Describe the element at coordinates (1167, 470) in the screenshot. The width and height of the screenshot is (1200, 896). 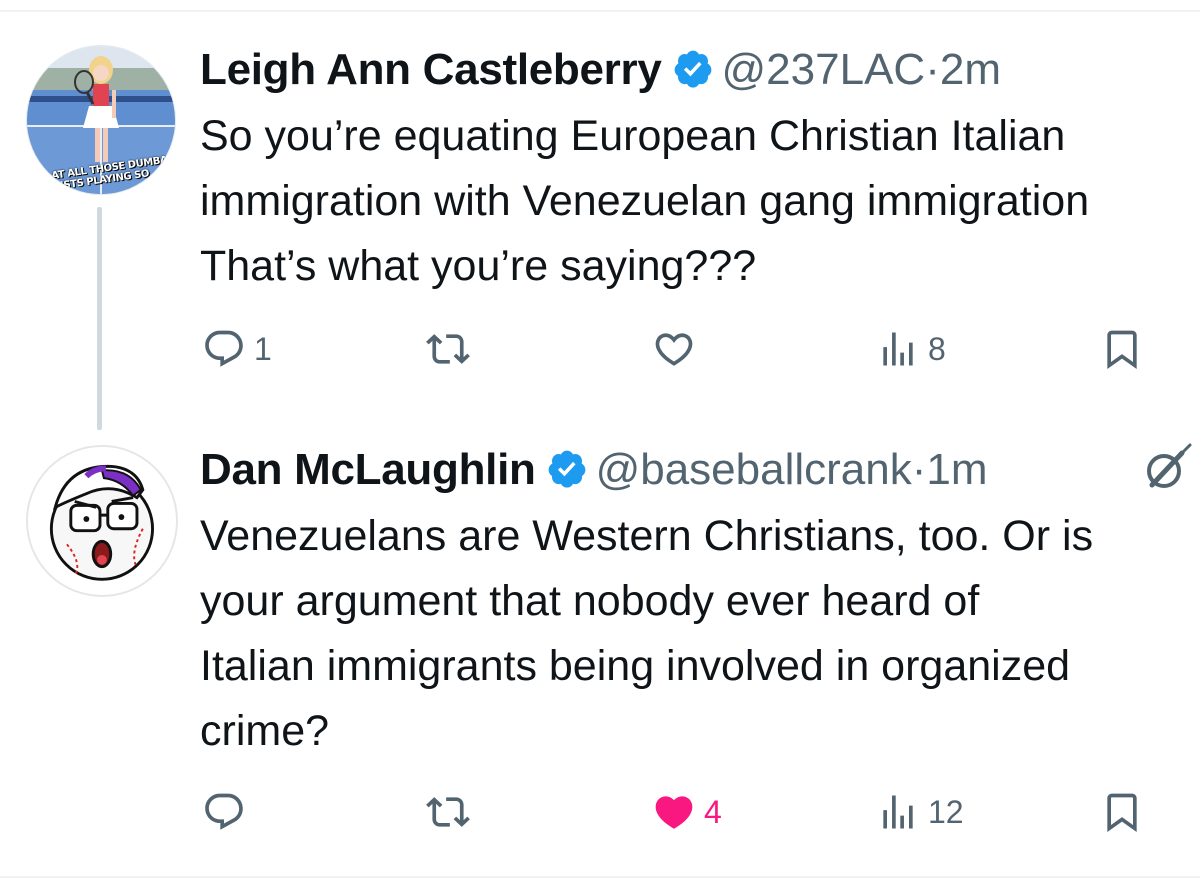
I see `edited-icon` at that location.